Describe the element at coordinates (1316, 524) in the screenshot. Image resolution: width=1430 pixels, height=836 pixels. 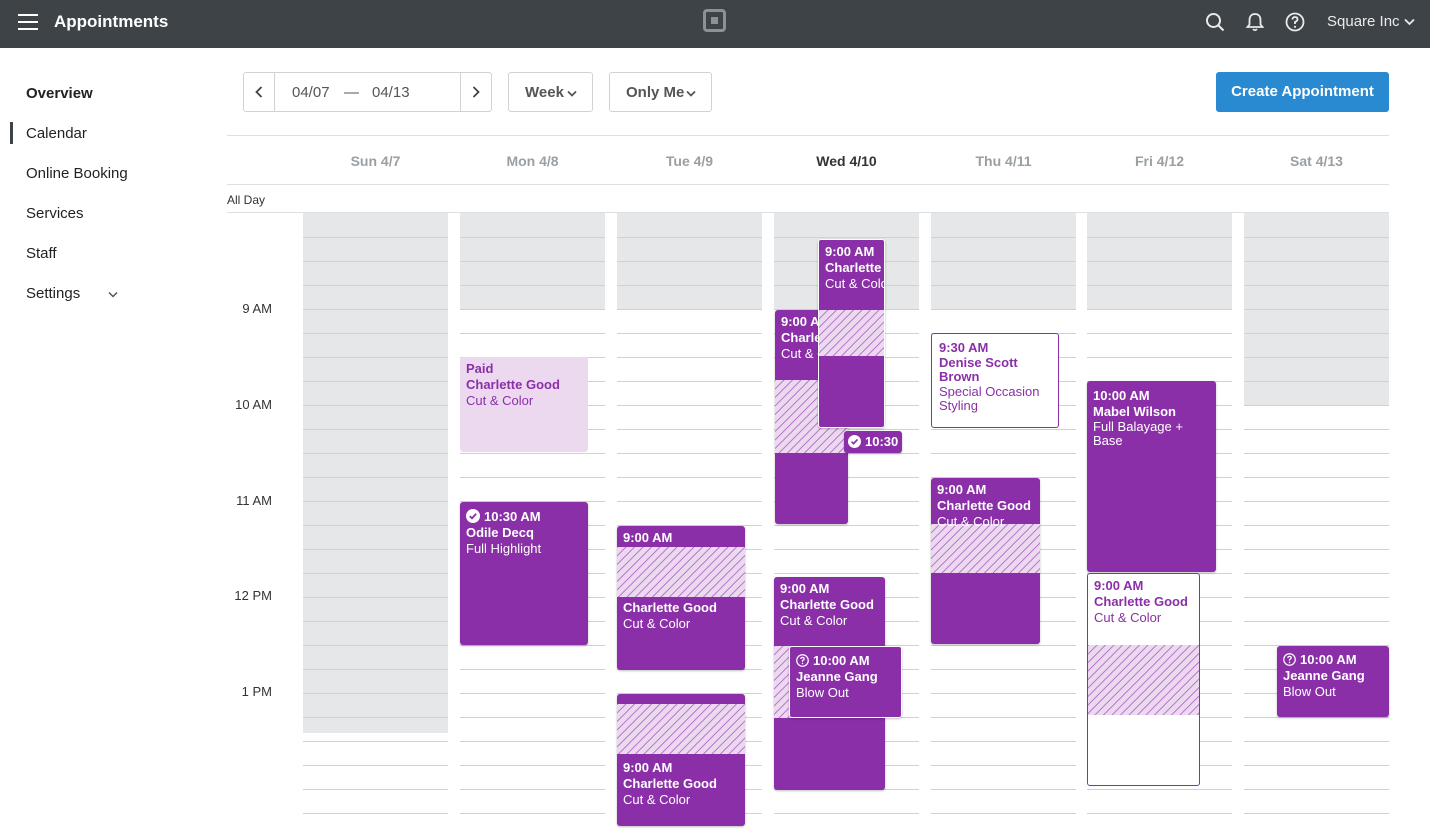
I see `day-column-sat` at that location.